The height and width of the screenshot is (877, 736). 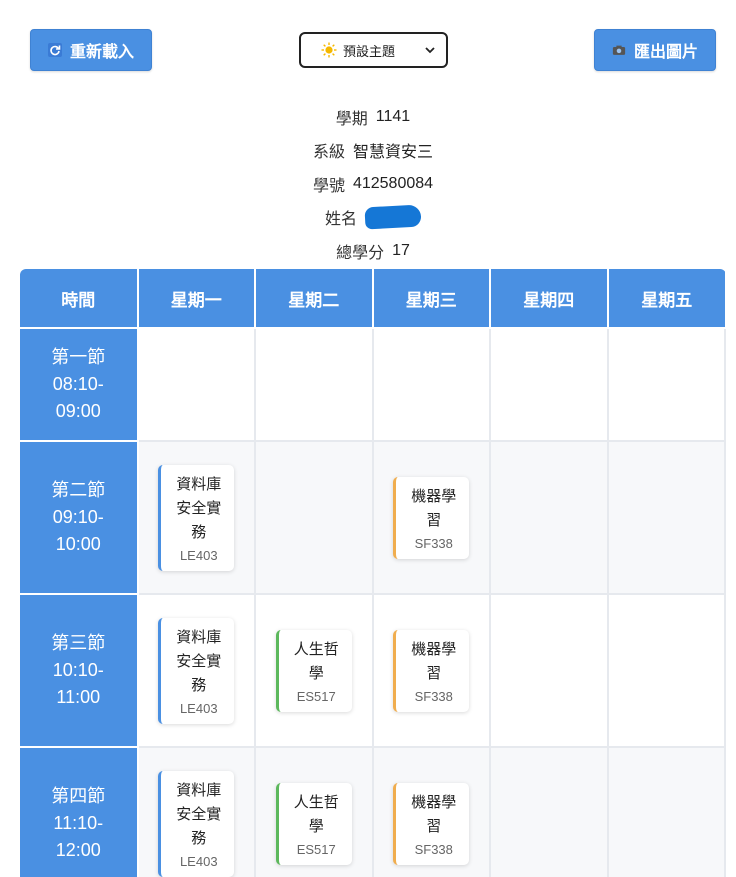 I want to click on period-name: 第四節, so click(x=78, y=796).